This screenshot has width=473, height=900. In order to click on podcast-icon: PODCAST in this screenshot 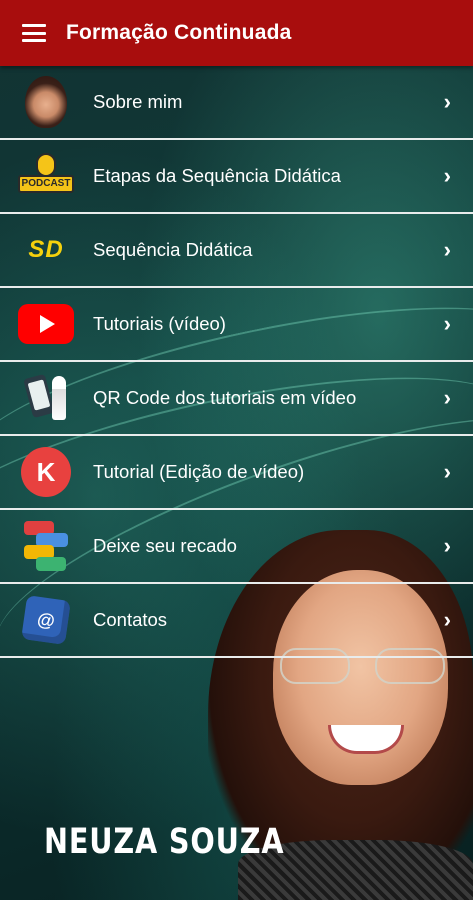, I will do `click(46, 176)`.